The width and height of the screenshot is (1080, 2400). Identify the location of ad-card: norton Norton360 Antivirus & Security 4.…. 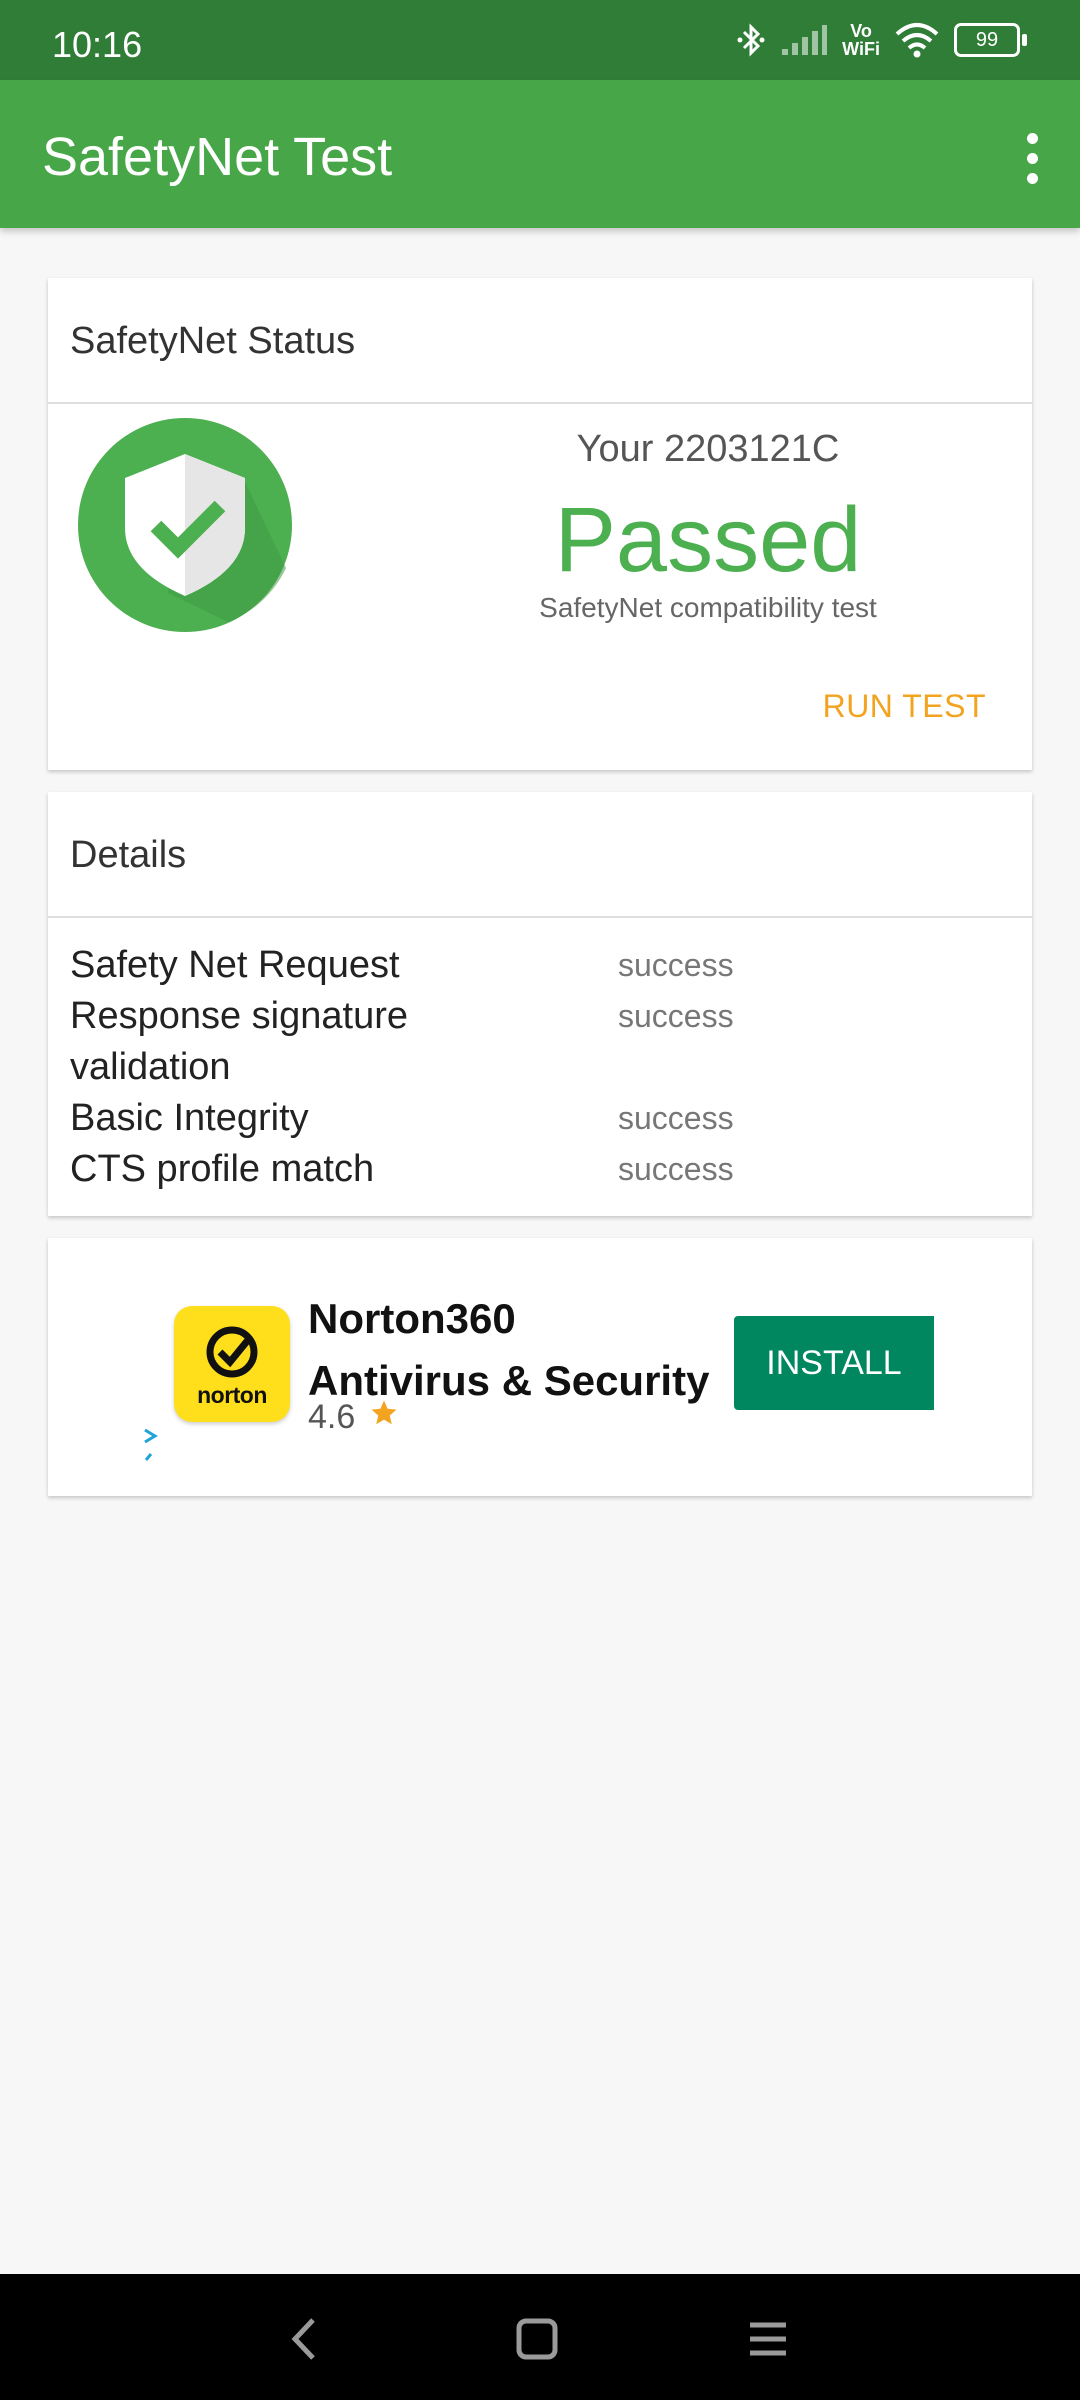
(540, 1367).